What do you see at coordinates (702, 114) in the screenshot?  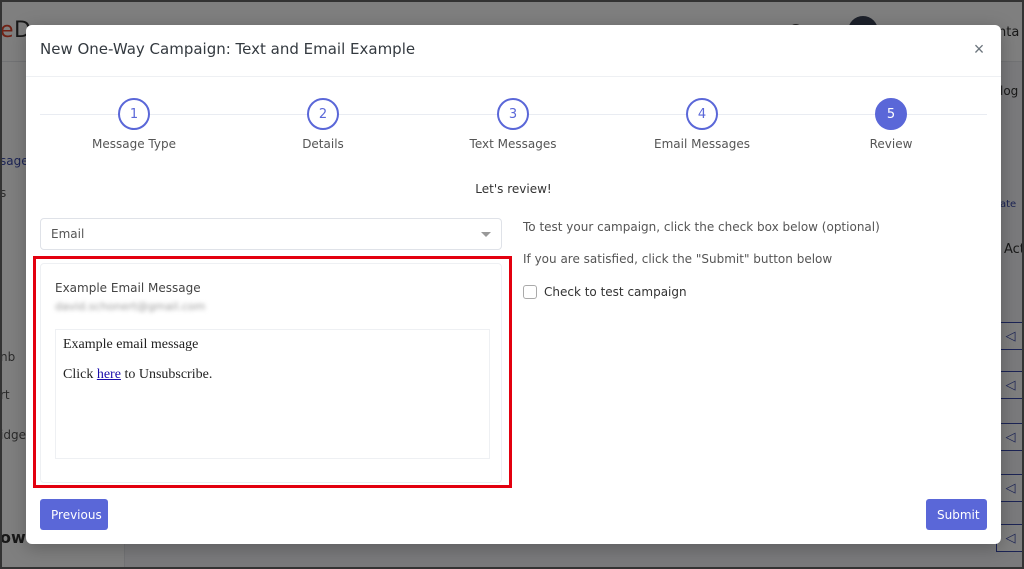 I see `step-number: 4` at bounding box center [702, 114].